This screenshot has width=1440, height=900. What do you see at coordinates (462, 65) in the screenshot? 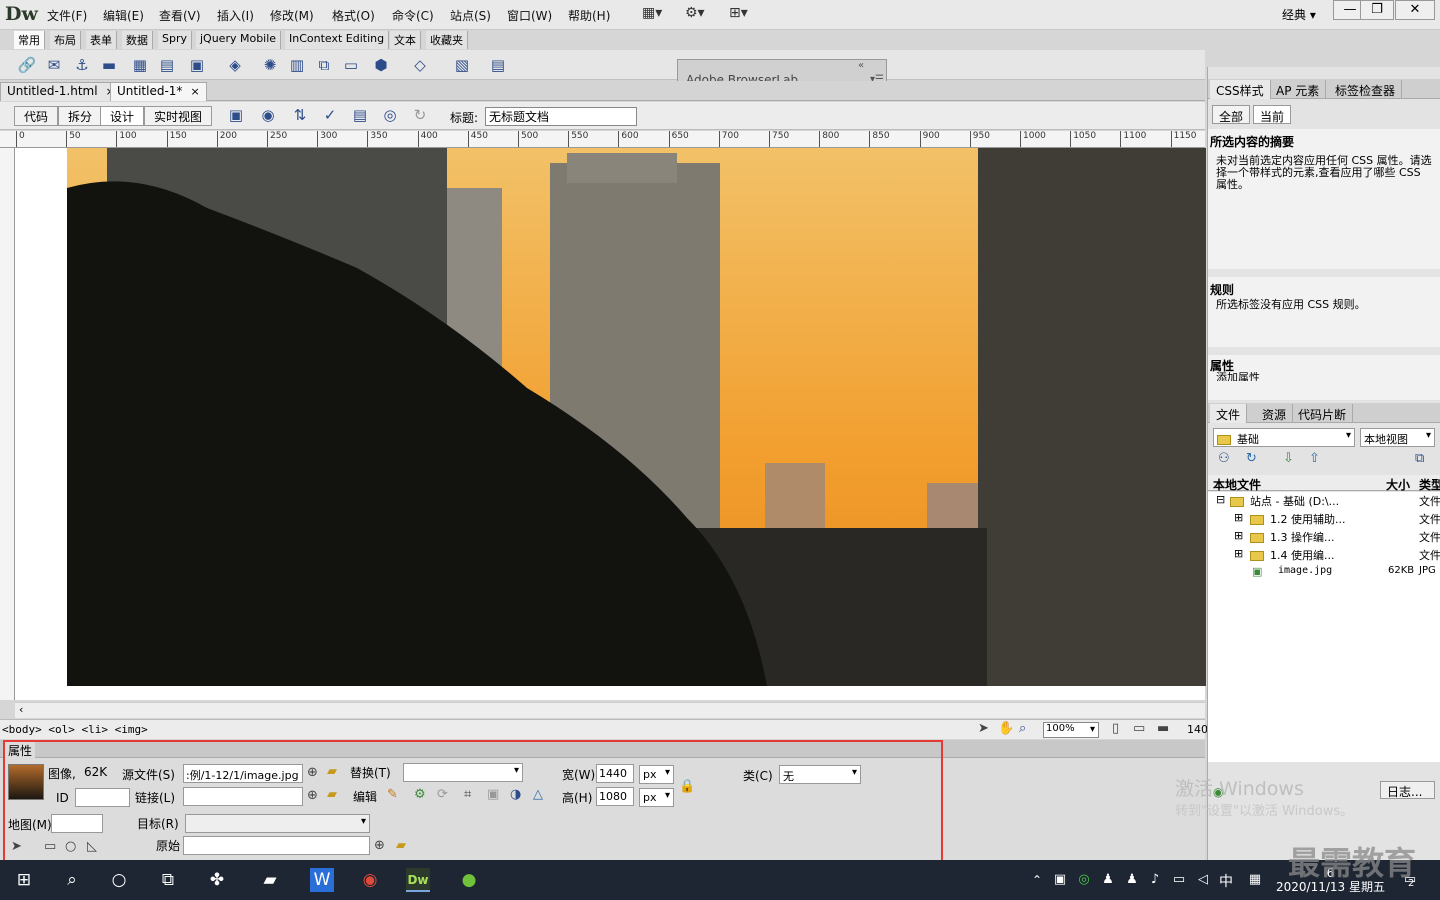
I see `templates-icon: ▧` at bounding box center [462, 65].